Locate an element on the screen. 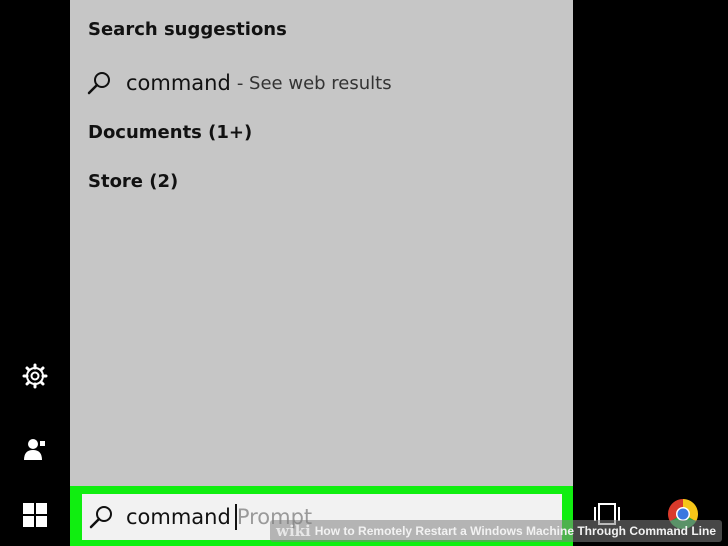 The width and height of the screenshot is (728, 546). web-suggestion-row: command - See web results is located at coordinates (239, 83).